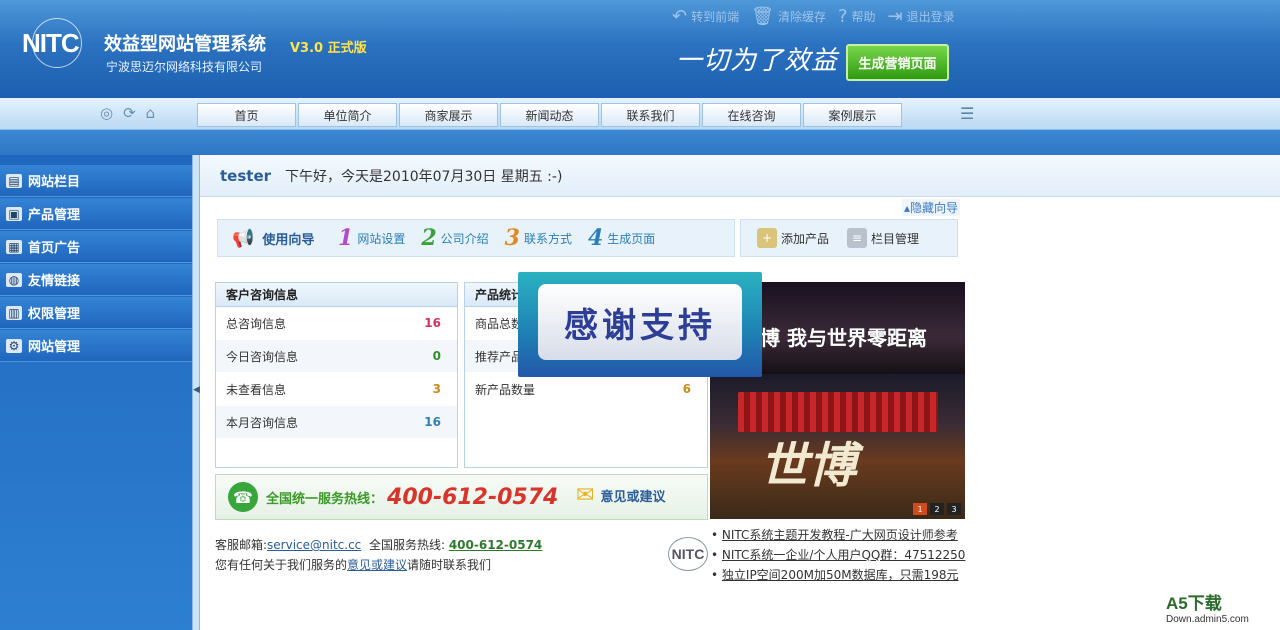 This screenshot has width=1280, height=630. I want to click on clear-cache-link: 🗑 清除缓存, so click(788, 16).